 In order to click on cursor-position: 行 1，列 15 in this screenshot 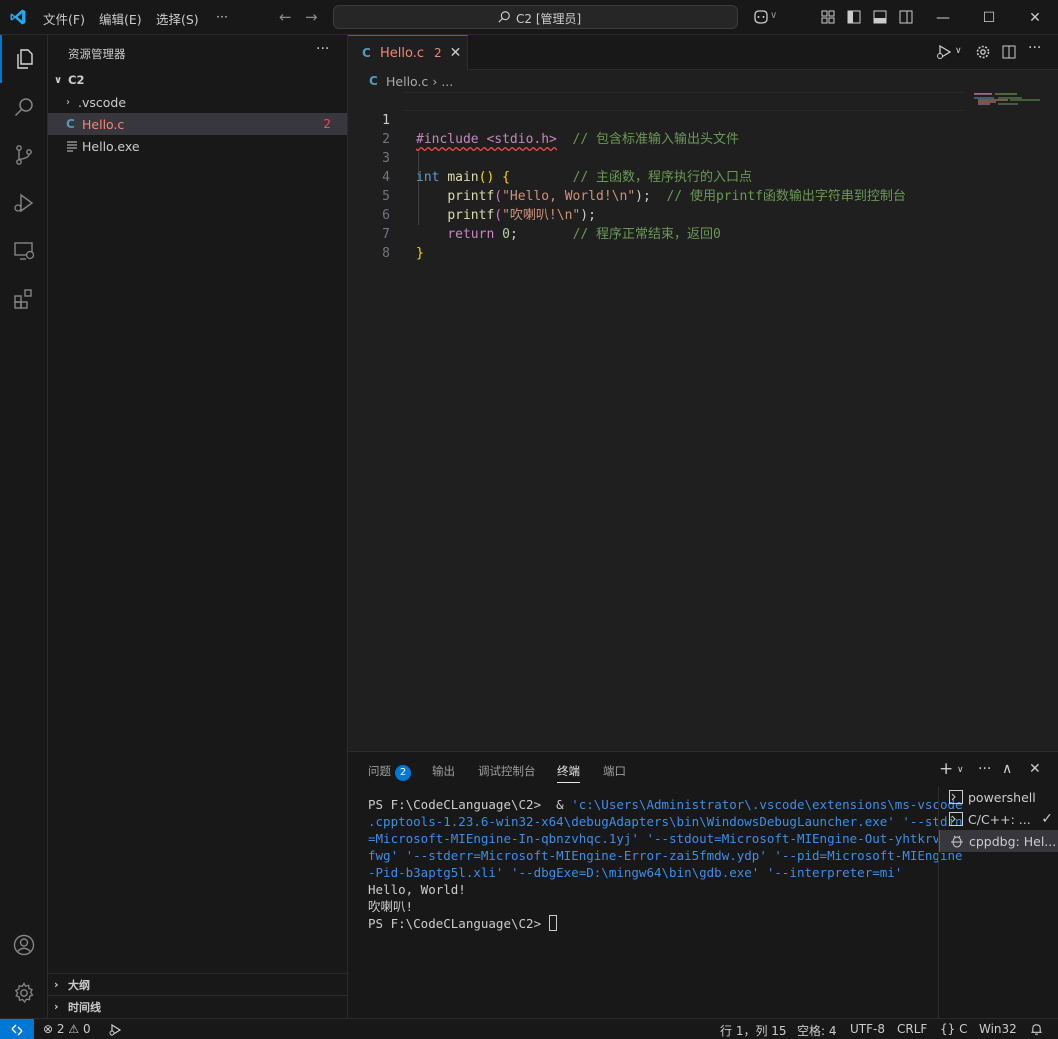, I will do `click(753, 1030)`.